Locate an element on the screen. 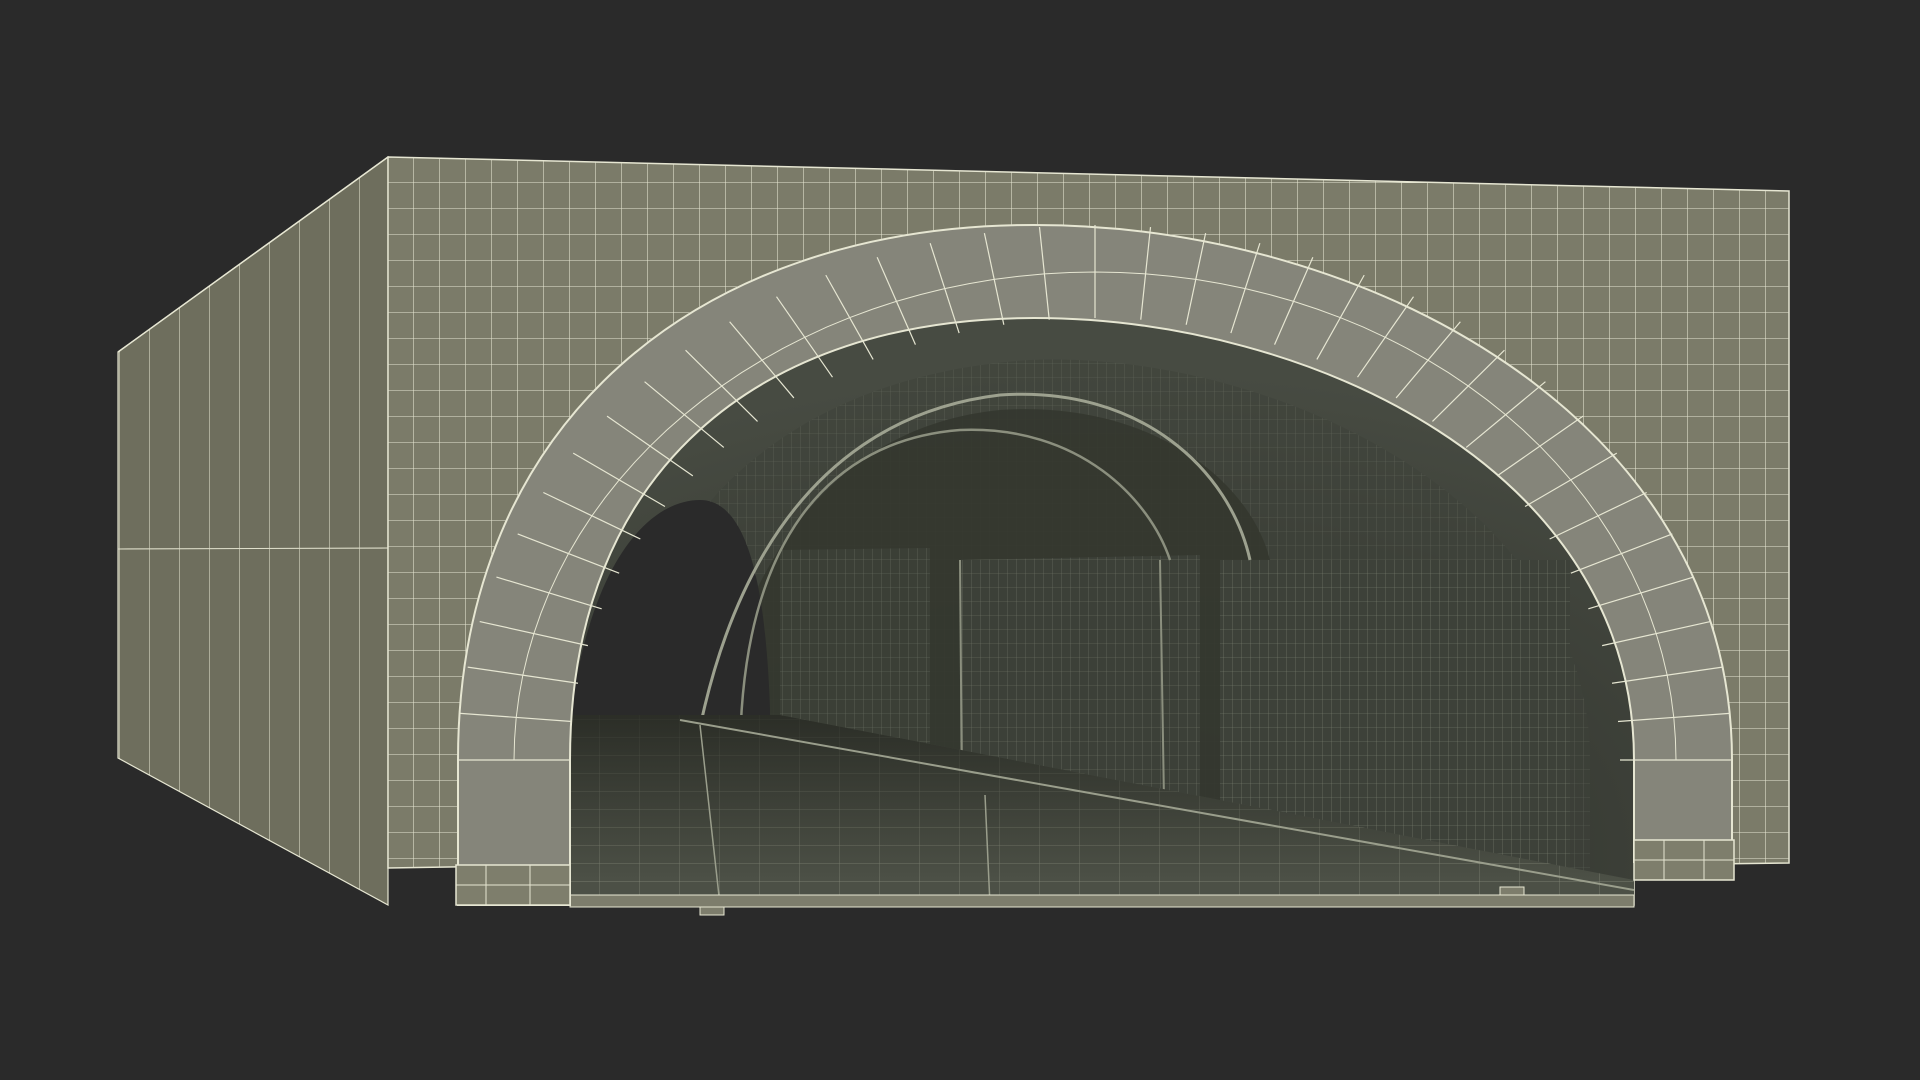 This screenshot has width=1920, height=1080. arch-base-right is located at coordinates (1684, 860).